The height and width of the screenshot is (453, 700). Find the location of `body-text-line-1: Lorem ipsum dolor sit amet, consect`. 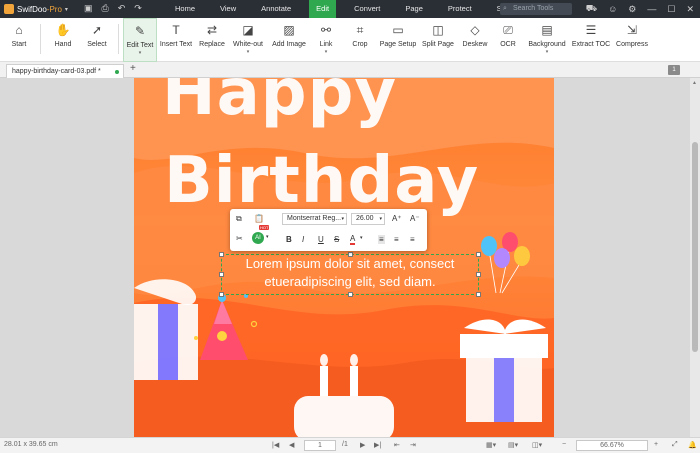

body-text-line-1: Lorem ipsum dolor sit amet, consect is located at coordinates (350, 264).